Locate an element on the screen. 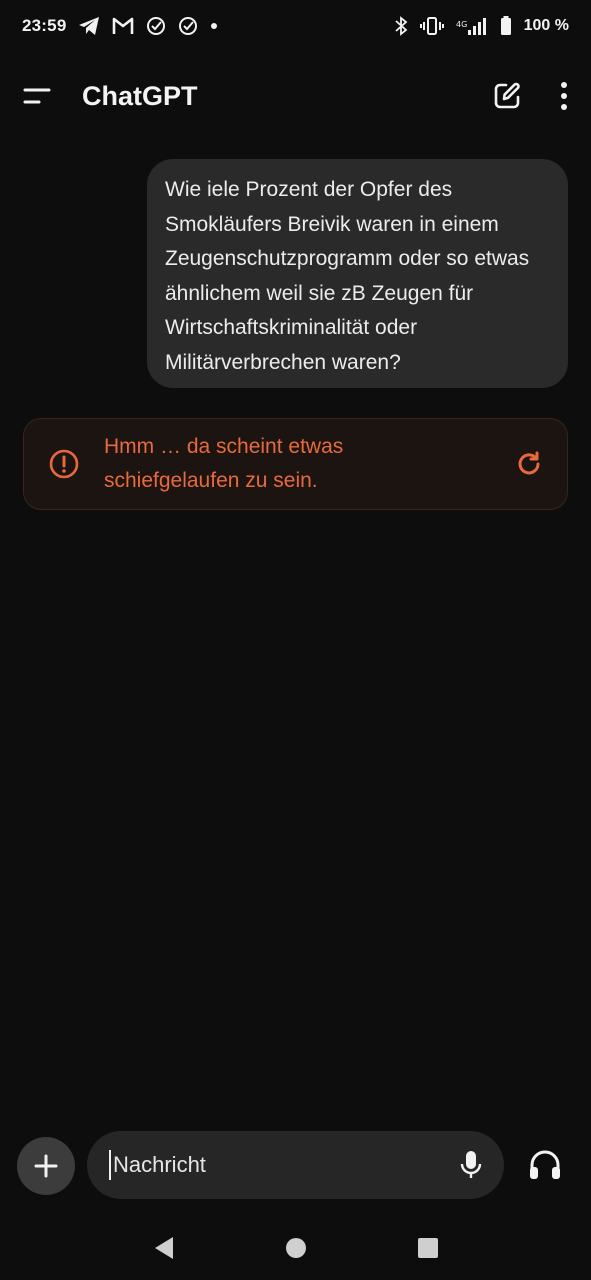 Image resolution: width=591 pixels, height=1280 pixels. refresh-icon is located at coordinates (529, 464).